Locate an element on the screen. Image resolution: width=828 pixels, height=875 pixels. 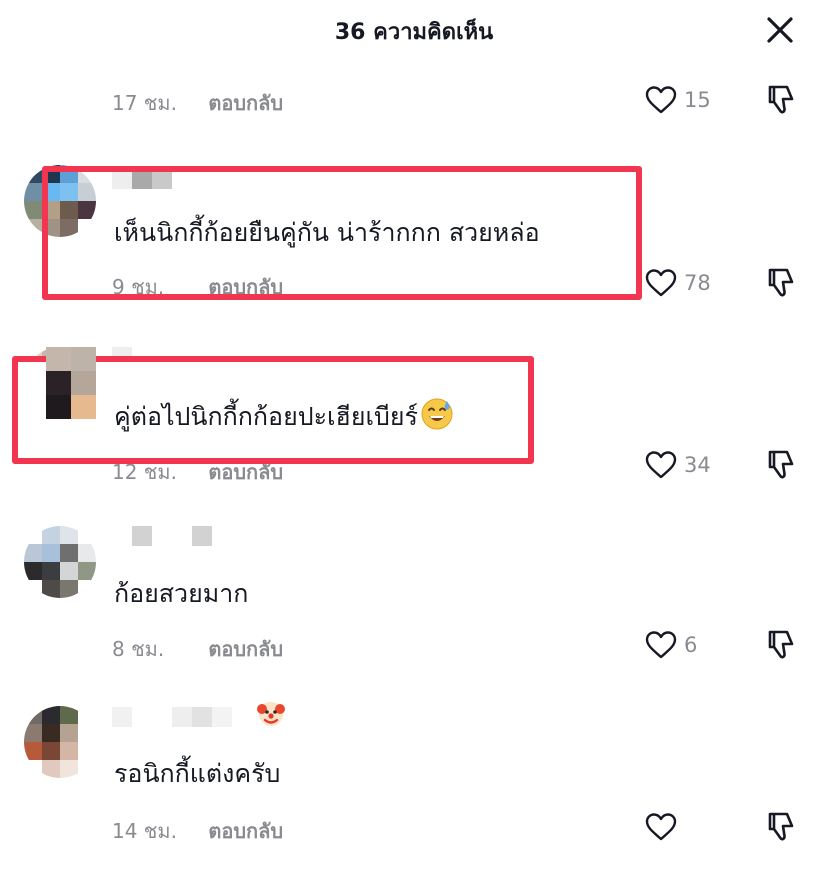
comments-header: 36 ความคิดเห็น is located at coordinates (414, 30).